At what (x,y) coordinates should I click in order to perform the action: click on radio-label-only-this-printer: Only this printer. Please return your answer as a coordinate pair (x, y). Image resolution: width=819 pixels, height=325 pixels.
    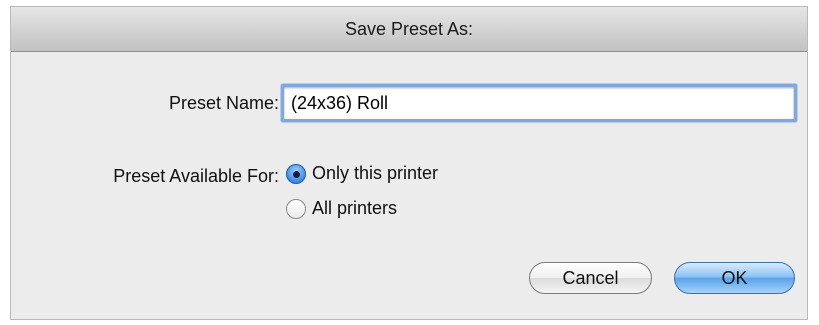
    Looking at the image, I should click on (375, 173).